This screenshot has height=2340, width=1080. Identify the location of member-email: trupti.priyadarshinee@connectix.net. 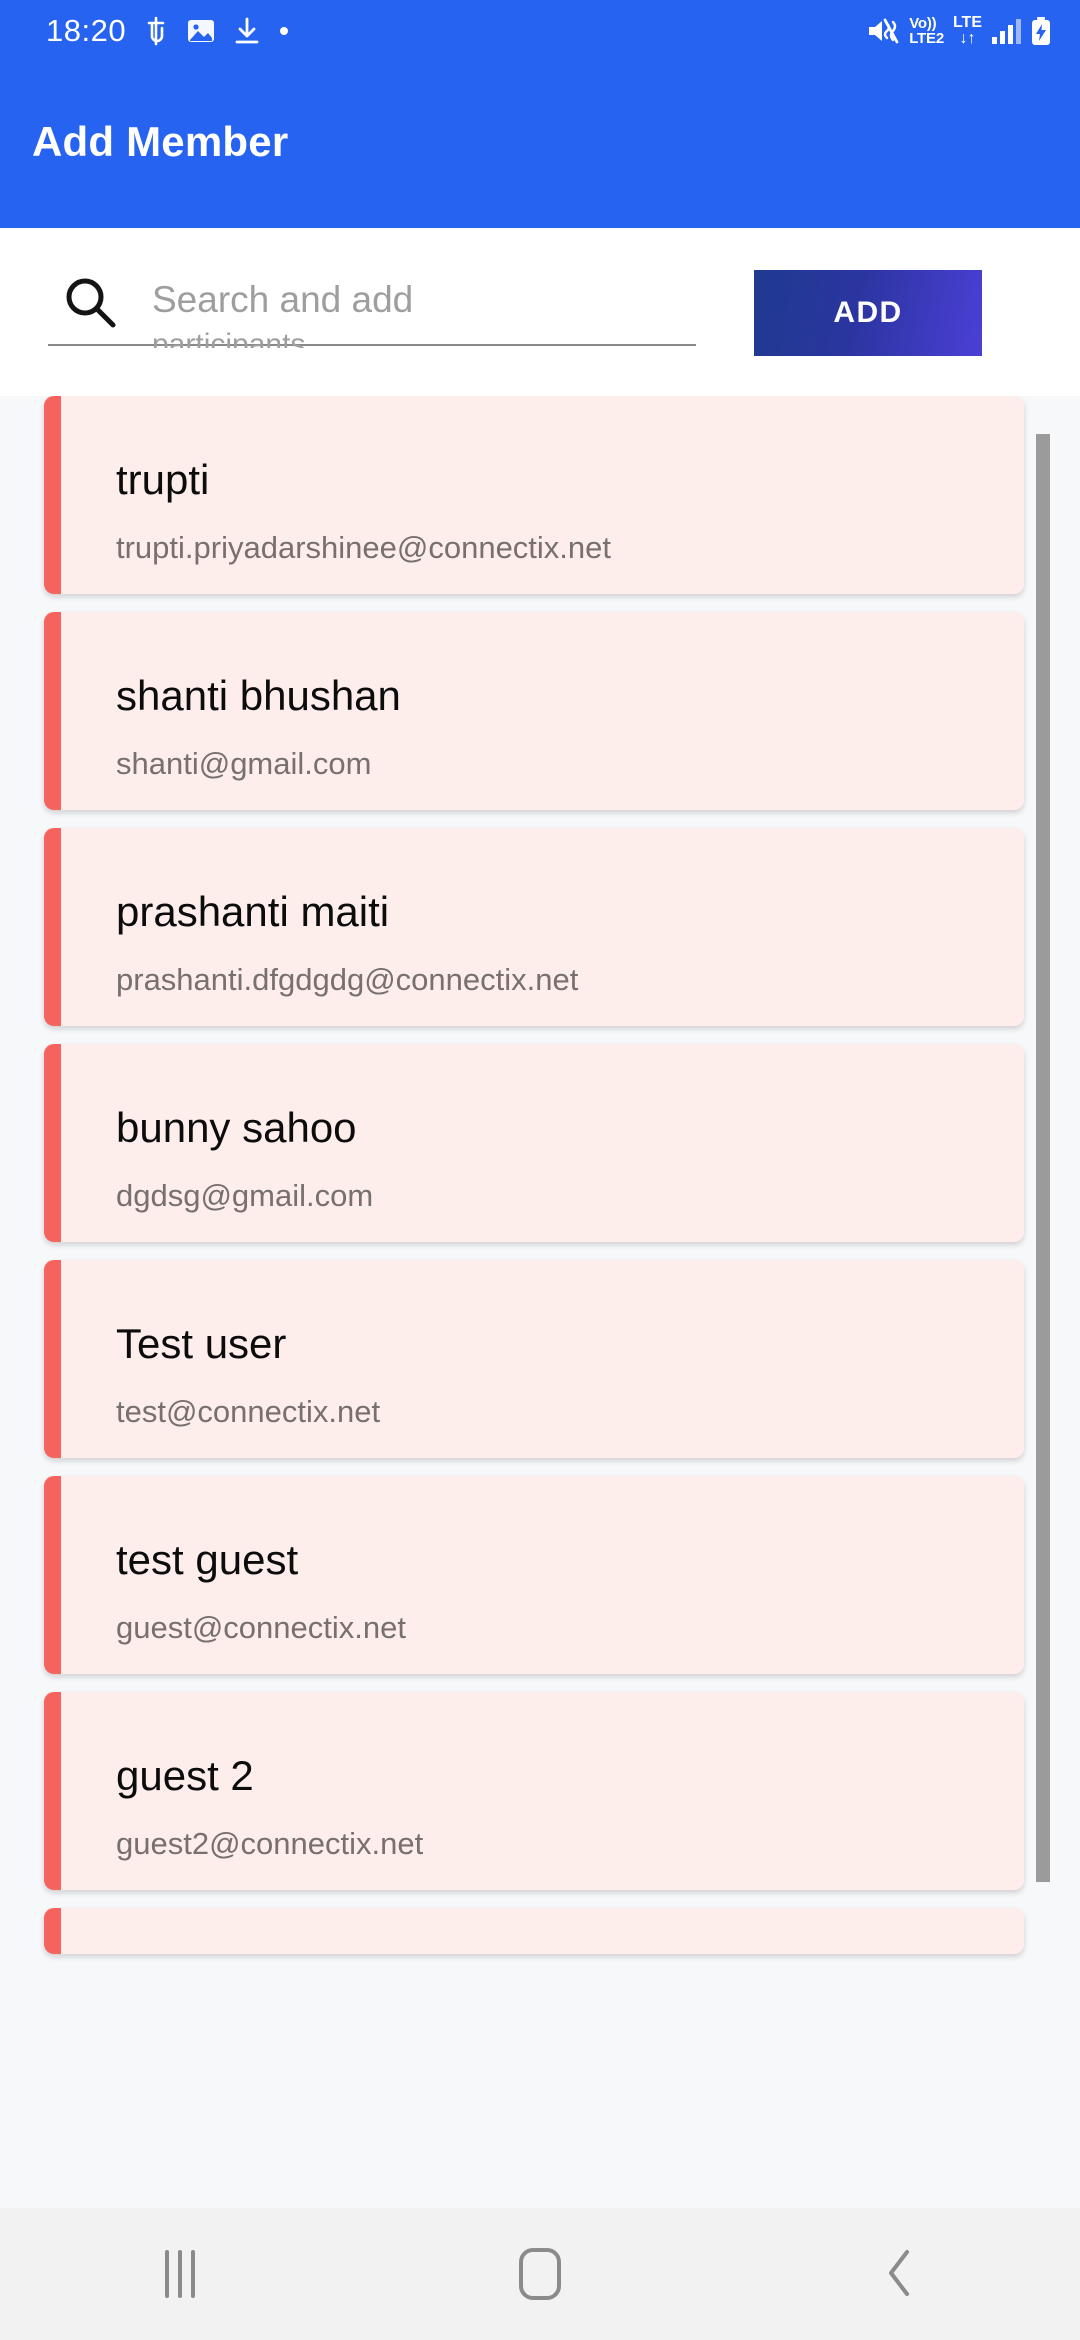
(364, 547).